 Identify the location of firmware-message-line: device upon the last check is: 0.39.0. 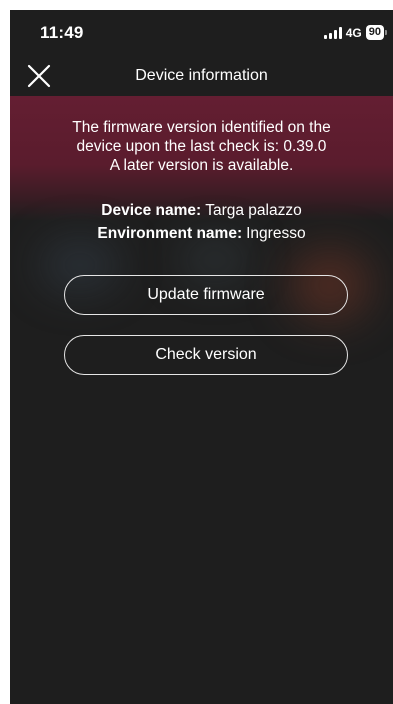
(201, 146).